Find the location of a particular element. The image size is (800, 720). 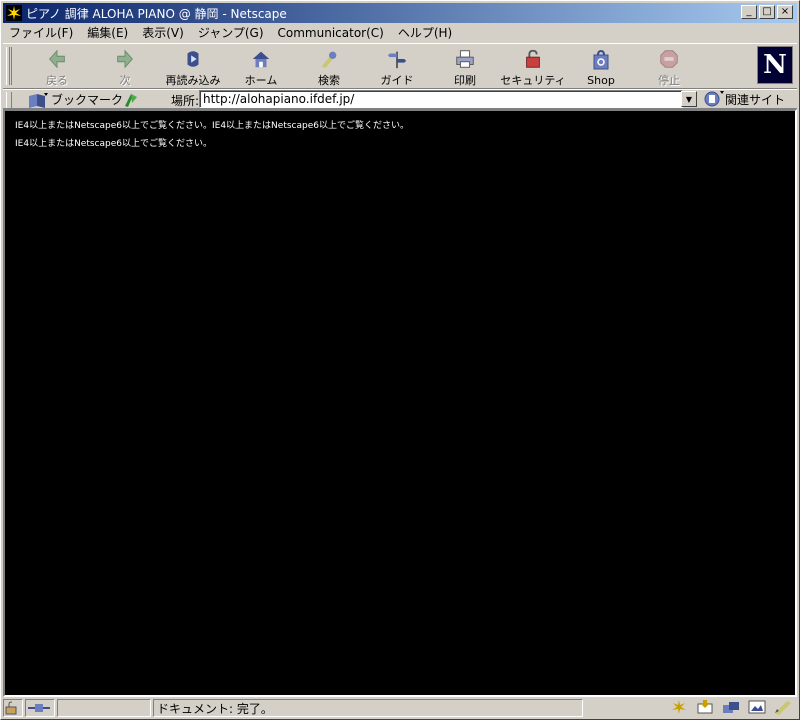

netscape-logo: N is located at coordinates (775, 65).